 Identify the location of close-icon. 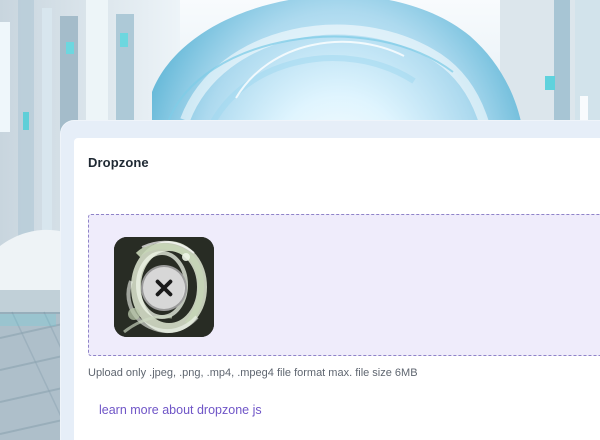
(164, 288).